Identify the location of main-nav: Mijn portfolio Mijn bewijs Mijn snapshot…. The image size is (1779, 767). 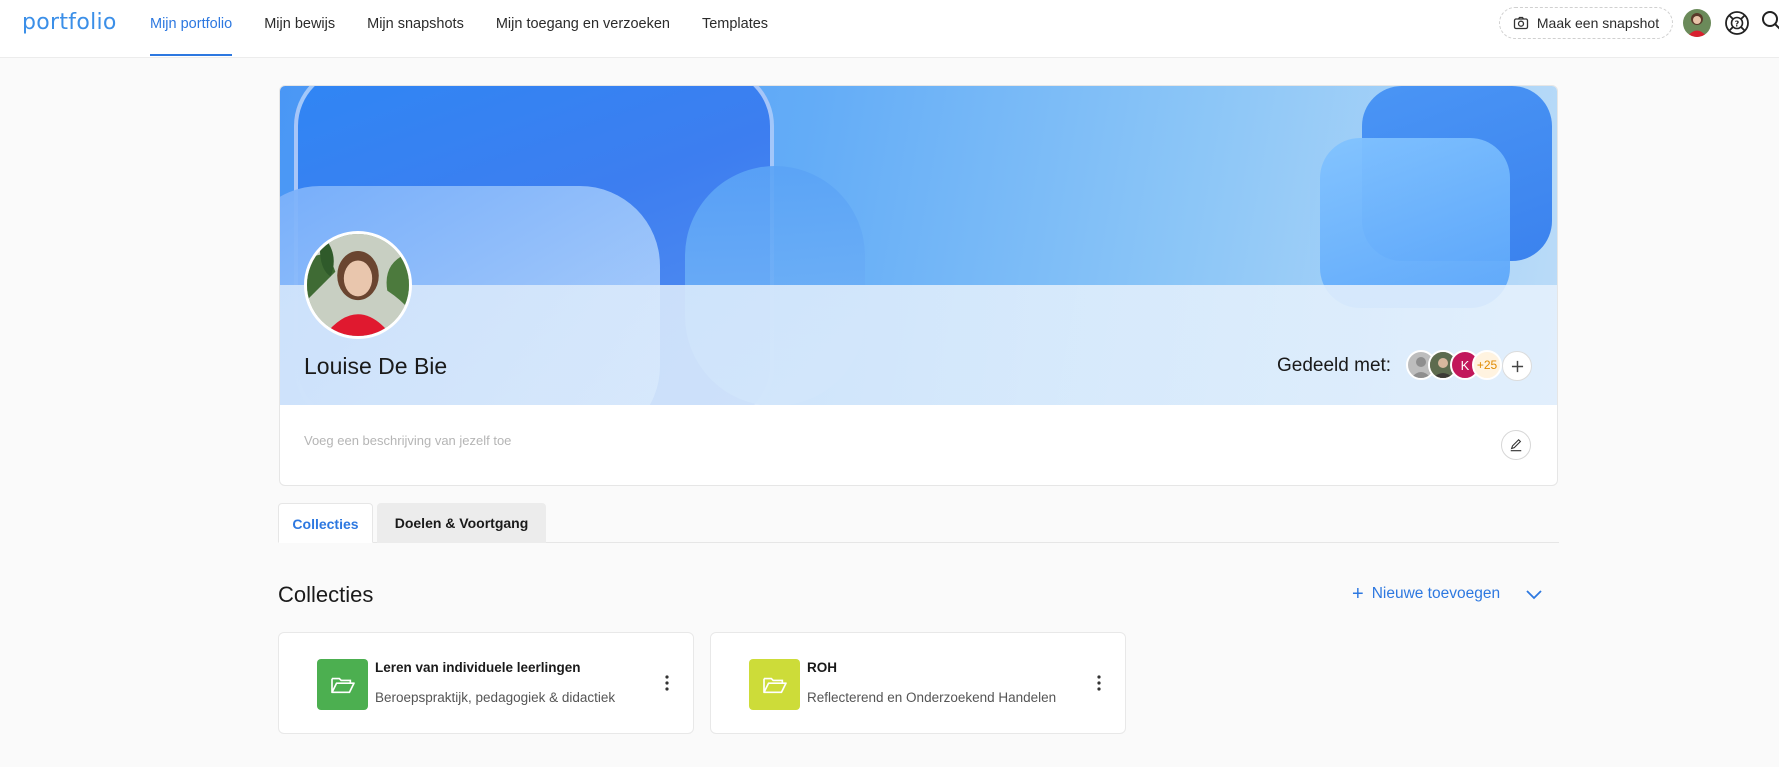
(475, 29).